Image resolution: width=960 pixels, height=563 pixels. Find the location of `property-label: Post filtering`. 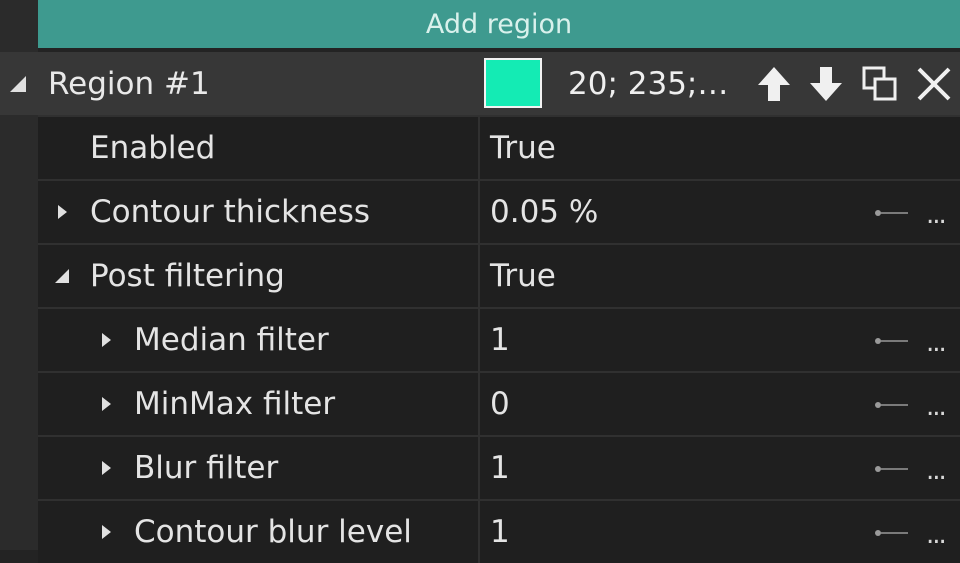

property-label: Post filtering is located at coordinates (187, 276).